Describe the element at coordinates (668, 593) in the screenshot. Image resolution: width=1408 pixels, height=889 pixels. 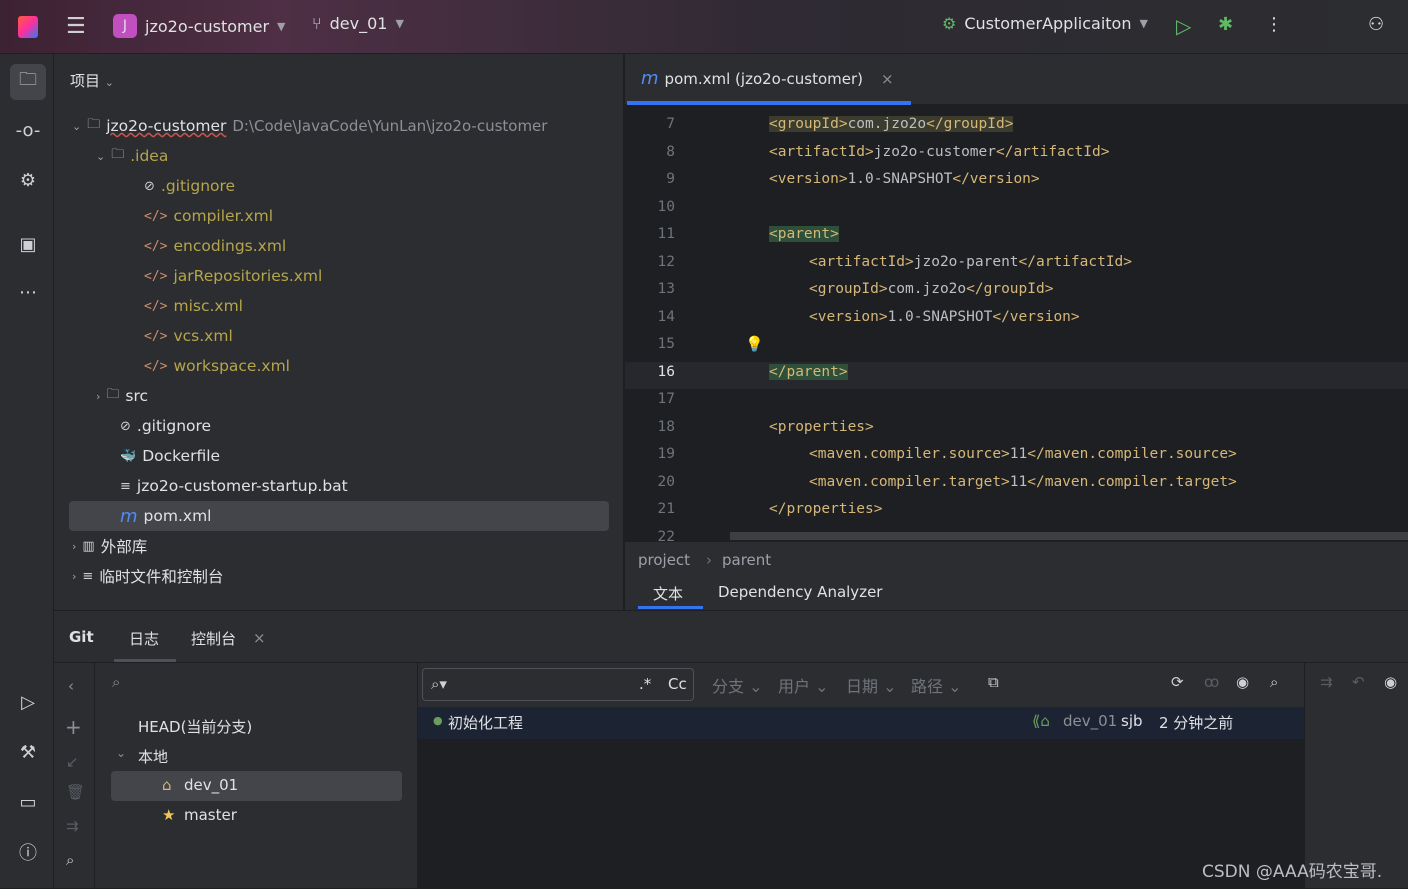
I see `tab-text: 文本` at that location.